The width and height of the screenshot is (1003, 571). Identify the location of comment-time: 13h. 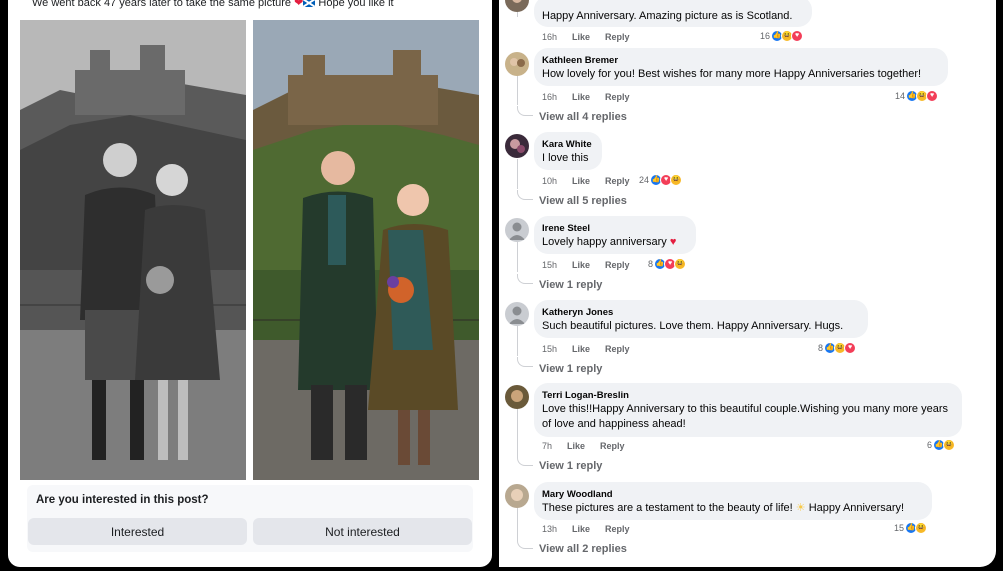
(549, 529).